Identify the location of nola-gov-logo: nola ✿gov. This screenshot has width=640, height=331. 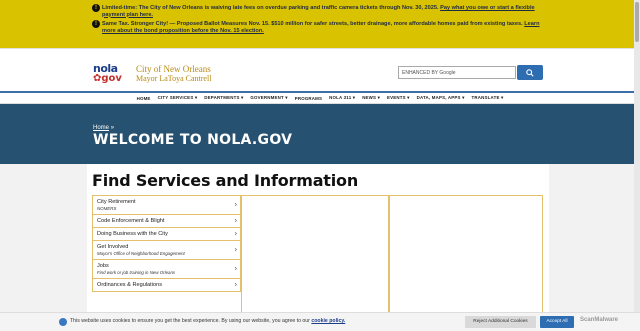
(109, 74).